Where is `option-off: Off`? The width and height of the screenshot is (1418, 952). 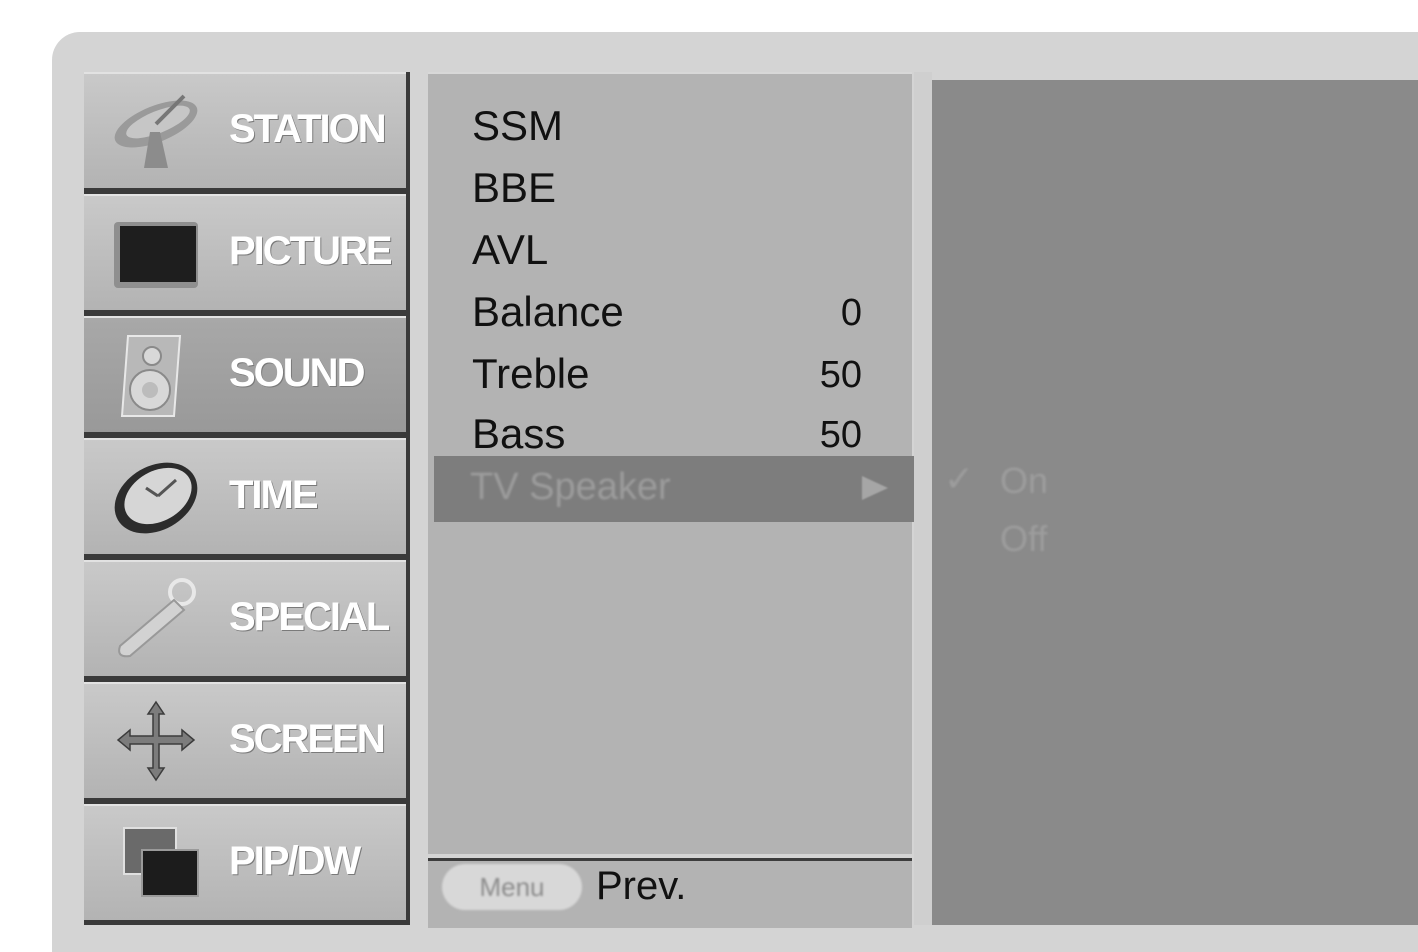 option-off: Off is located at coordinates (1023, 539).